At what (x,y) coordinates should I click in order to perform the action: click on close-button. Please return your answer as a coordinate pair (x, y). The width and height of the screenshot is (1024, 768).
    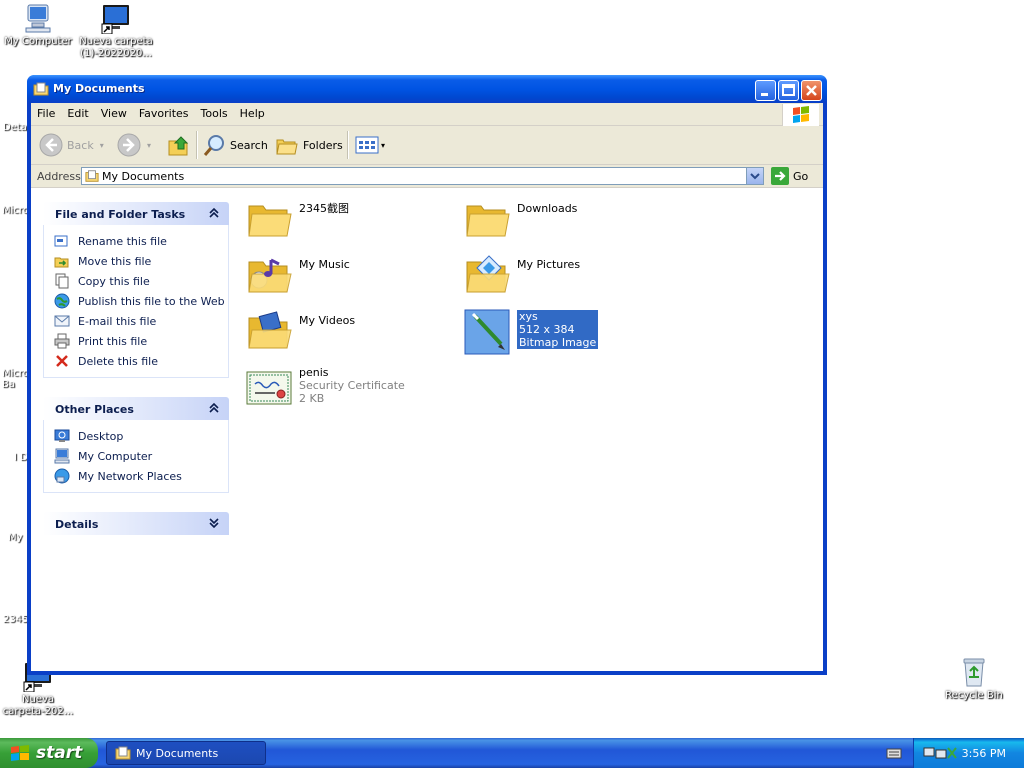
    Looking at the image, I should click on (811, 90).